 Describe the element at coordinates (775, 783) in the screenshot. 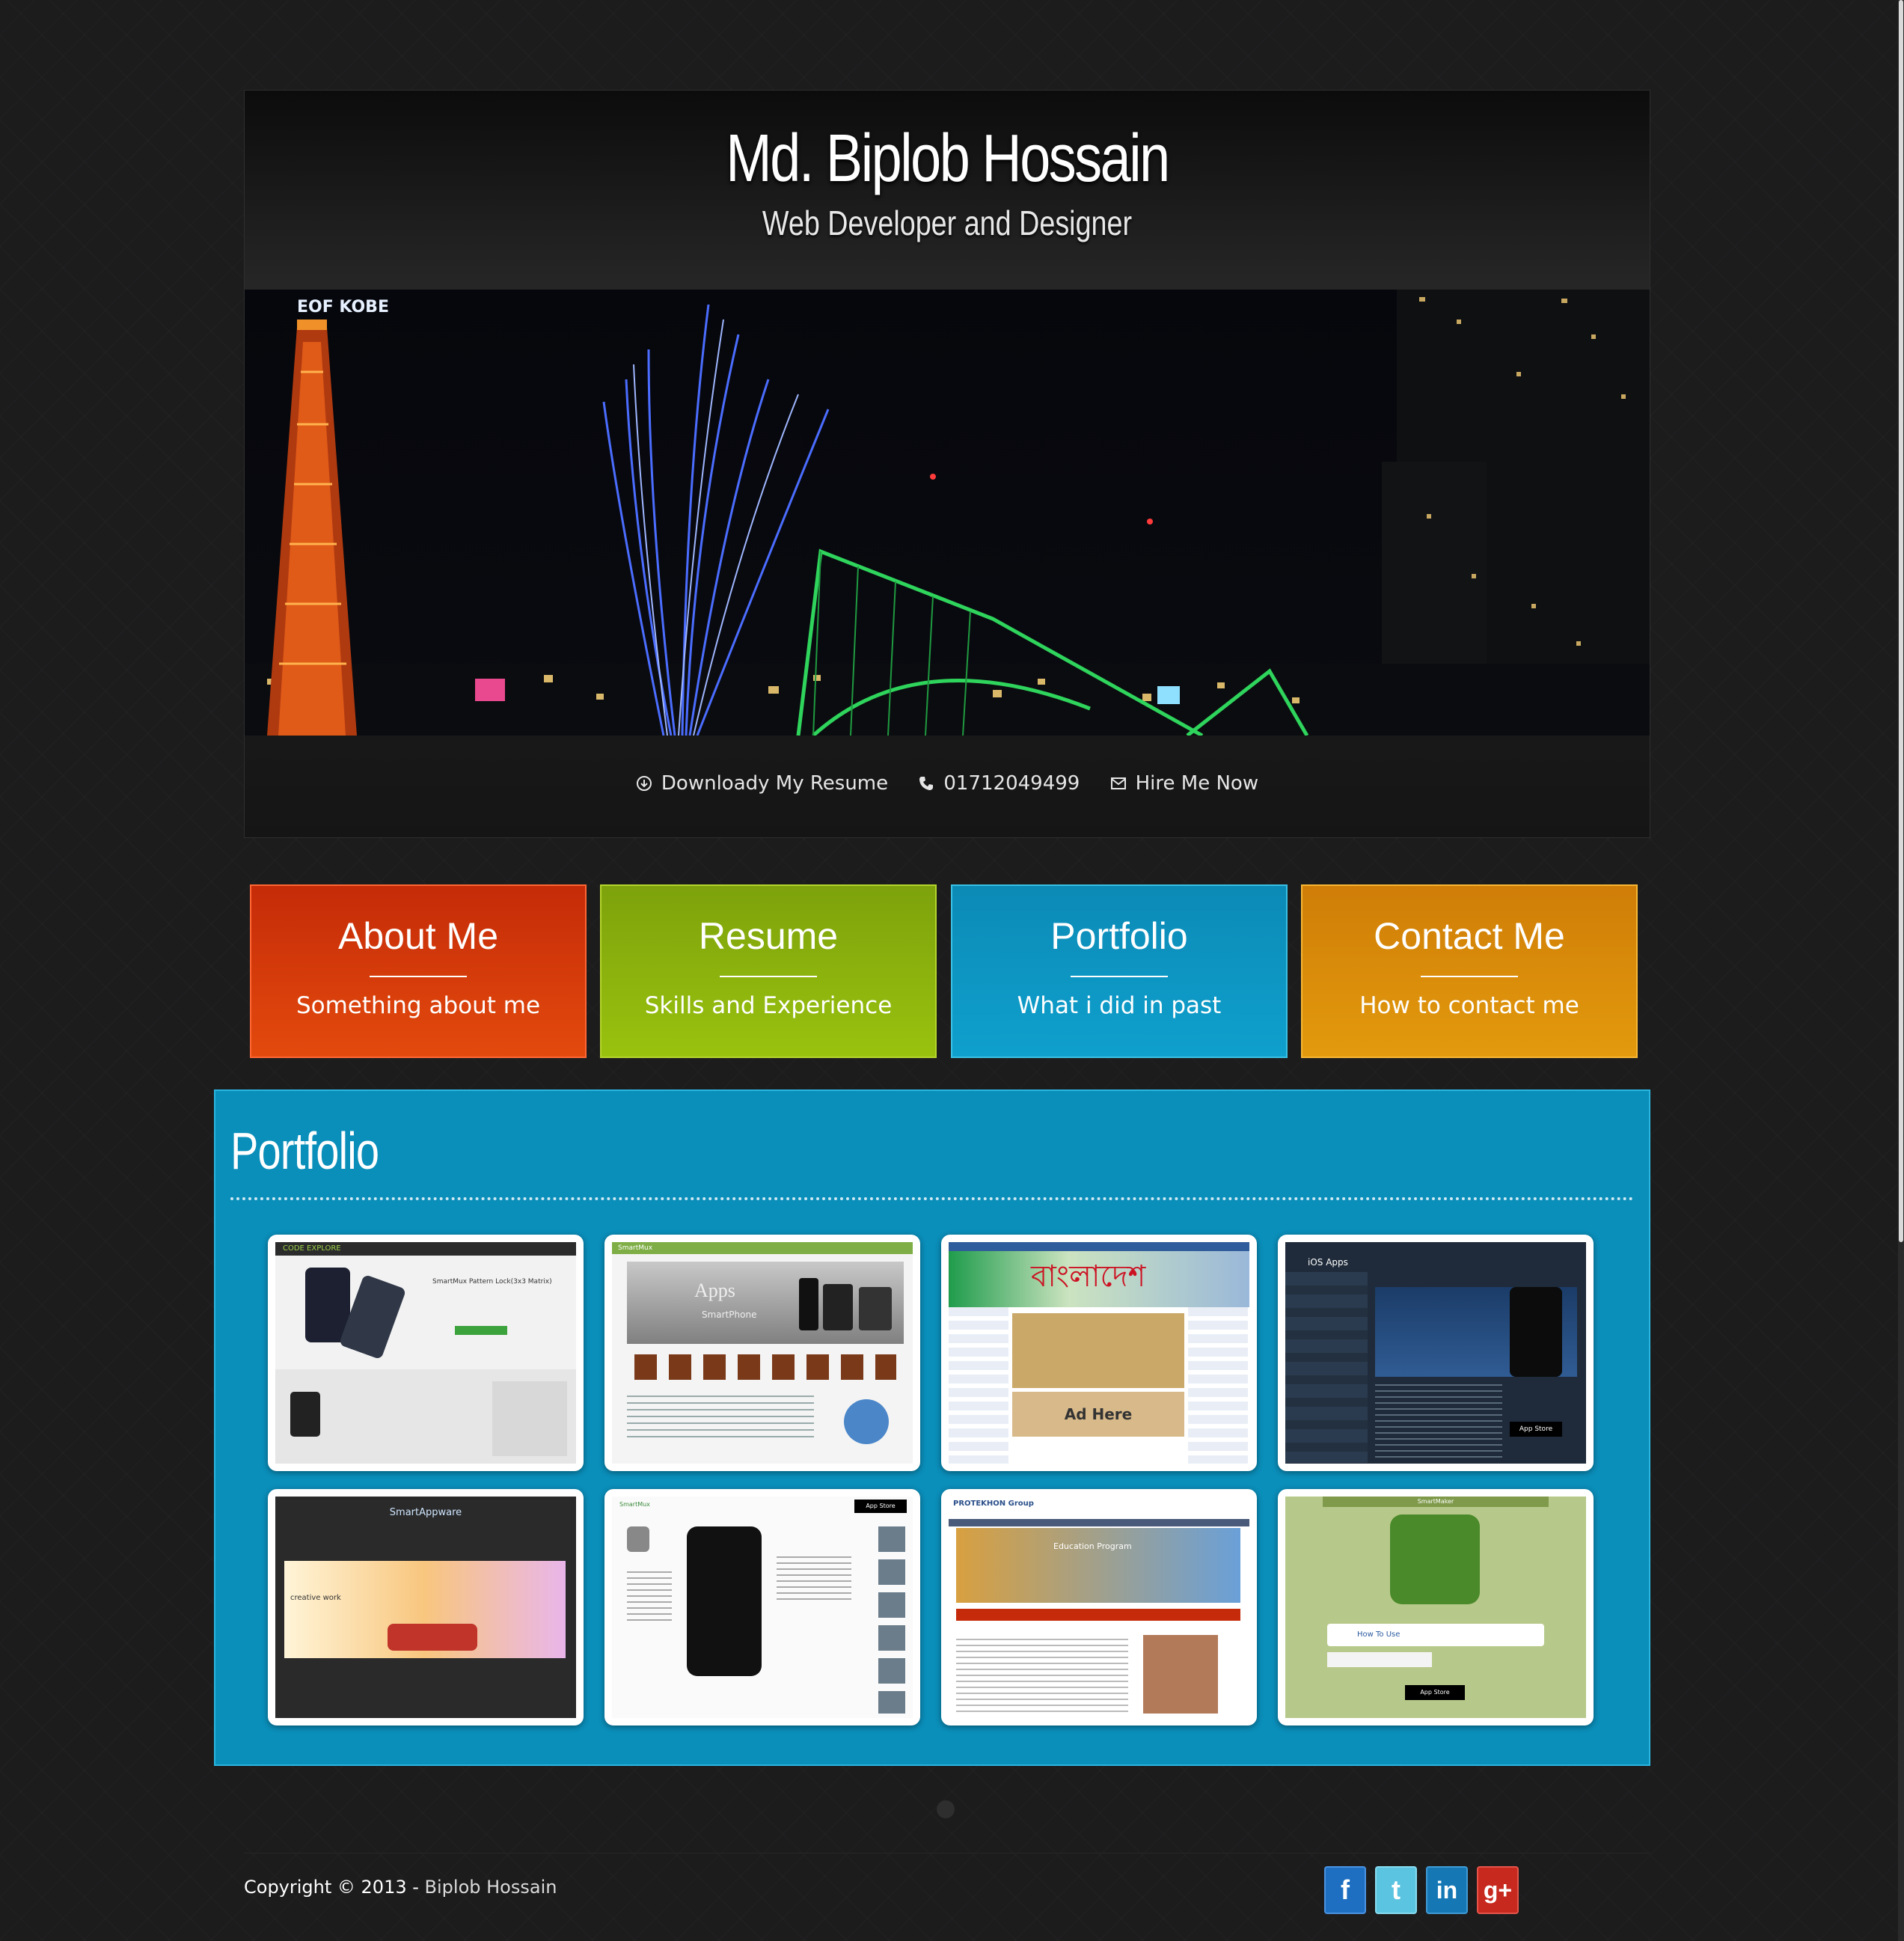

I see `download-resume-label: Downloady My Resume` at that location.